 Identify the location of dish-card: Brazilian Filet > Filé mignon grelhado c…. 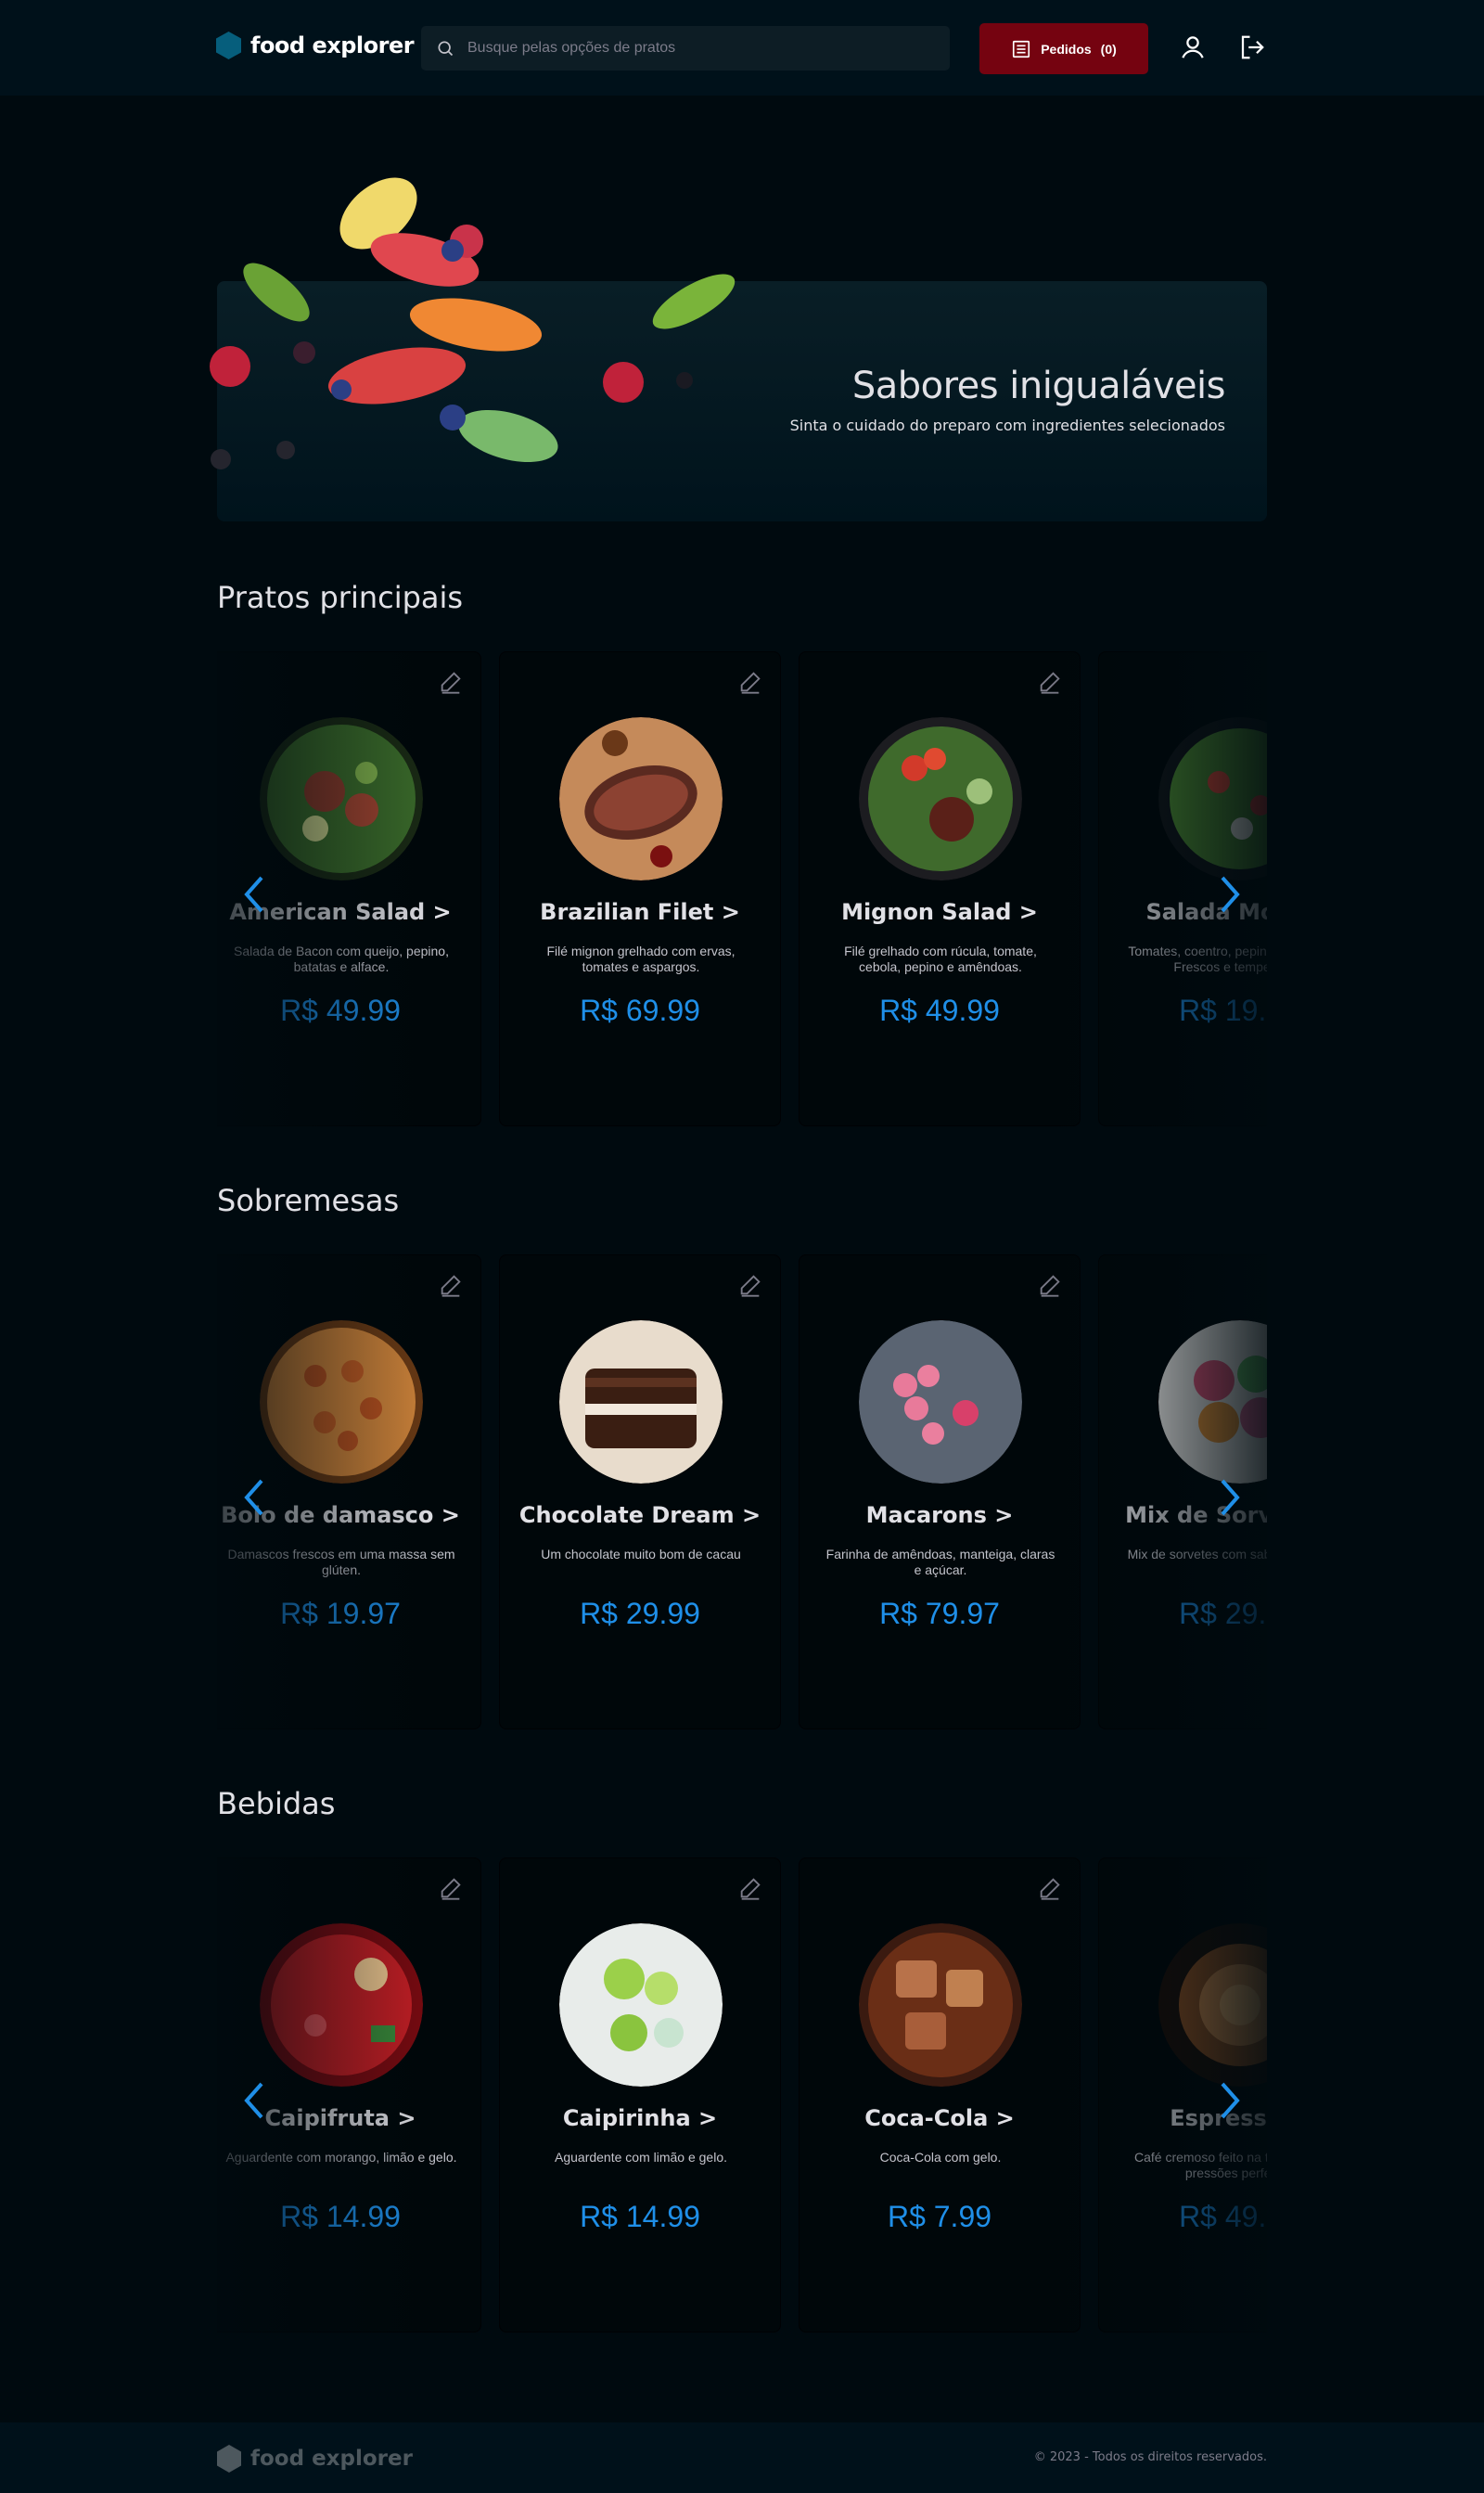
(640, 888).